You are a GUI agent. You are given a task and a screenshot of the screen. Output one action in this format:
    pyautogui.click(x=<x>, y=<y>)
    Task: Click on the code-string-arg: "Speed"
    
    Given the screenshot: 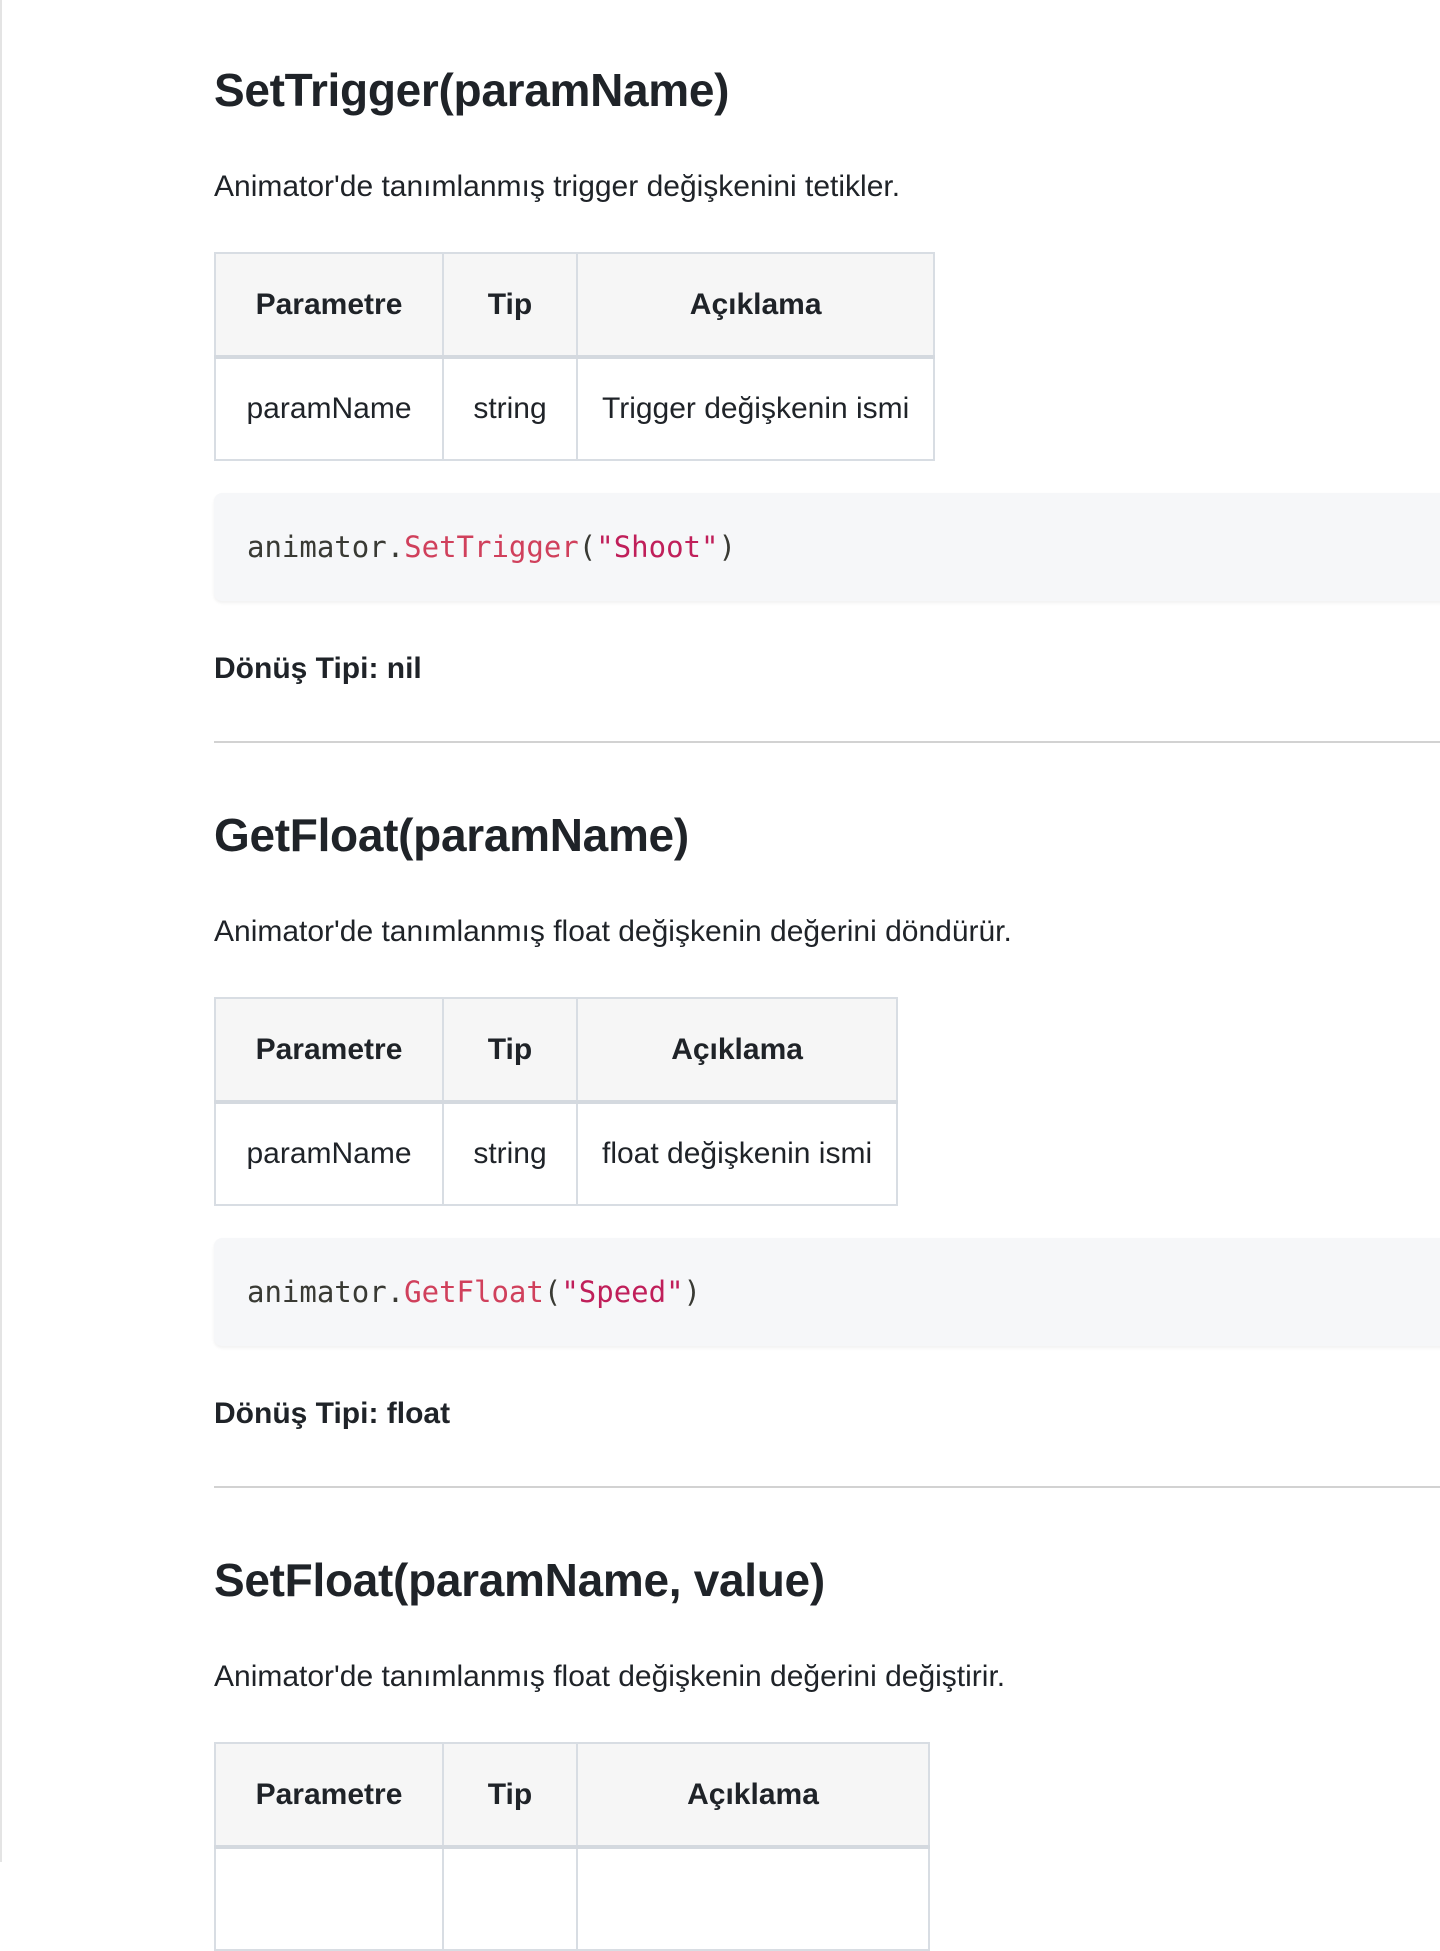 What is the action you would take?
    pyautogui.click(x=622, y=1292)
    